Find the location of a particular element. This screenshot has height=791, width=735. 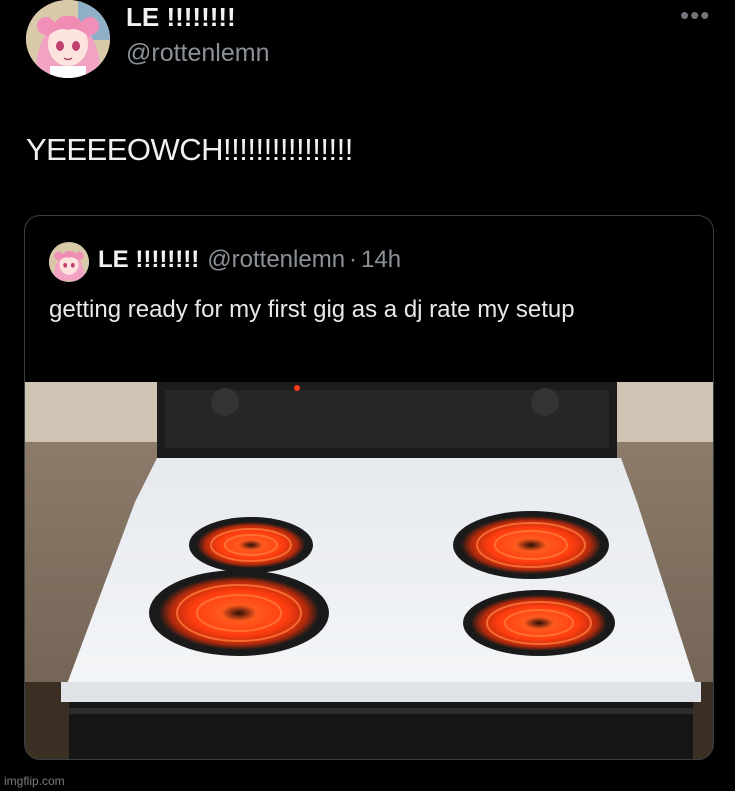

quoted-display-name: LE !!!!!!!! is located at coordinates (148, 259).